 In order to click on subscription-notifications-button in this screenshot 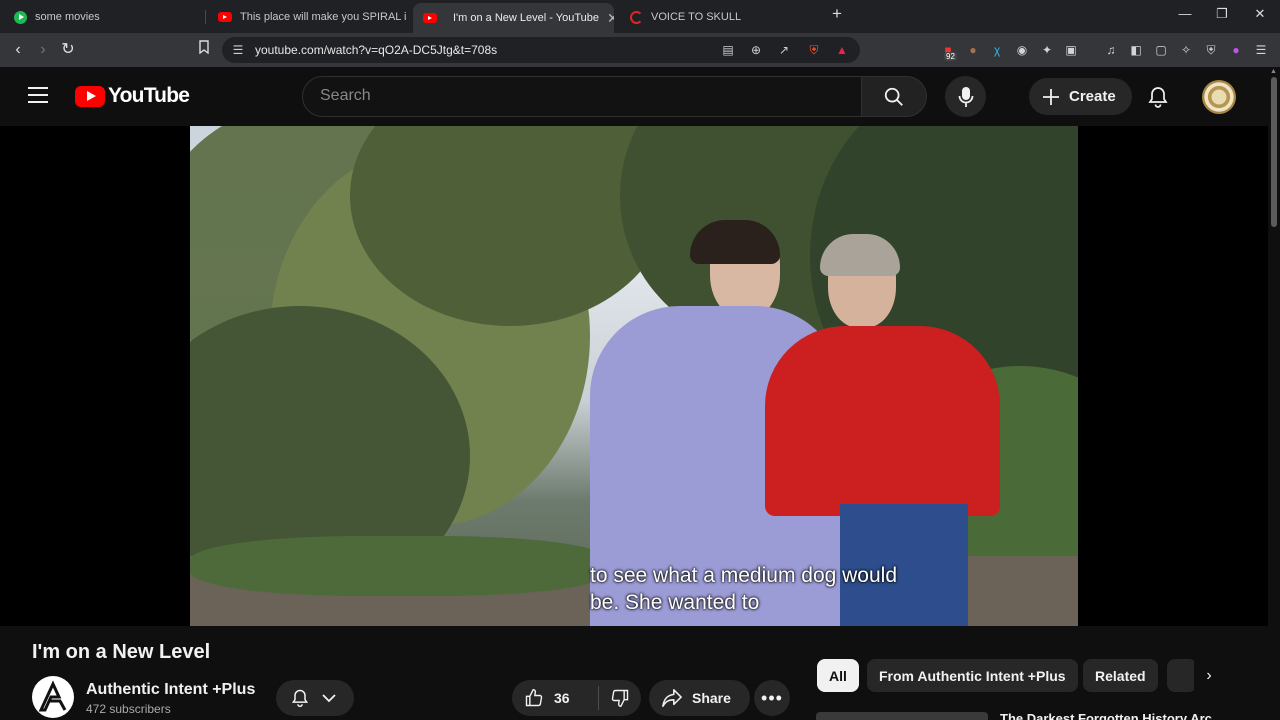, I will do `click(315, 698)`.